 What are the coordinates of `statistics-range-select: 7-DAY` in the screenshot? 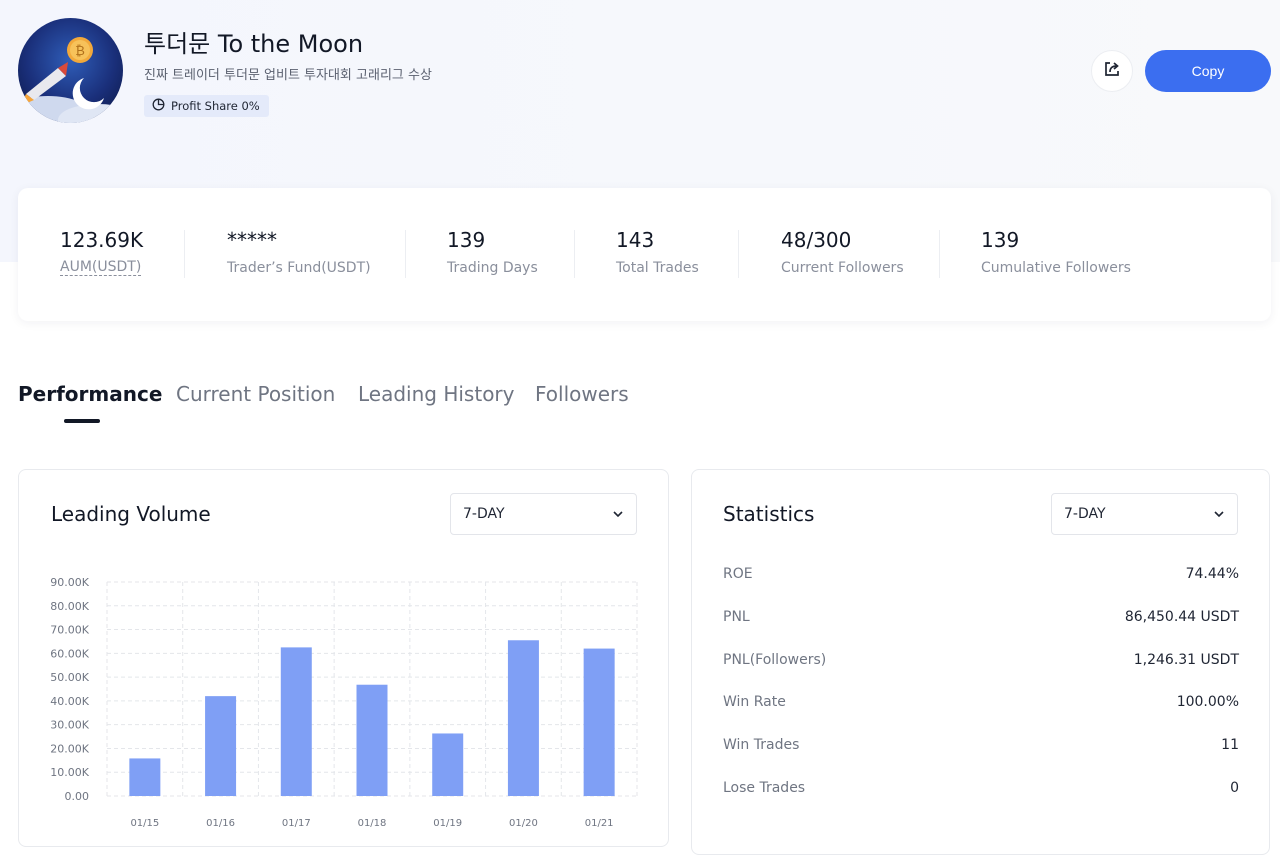 It's located at (1144, 514).